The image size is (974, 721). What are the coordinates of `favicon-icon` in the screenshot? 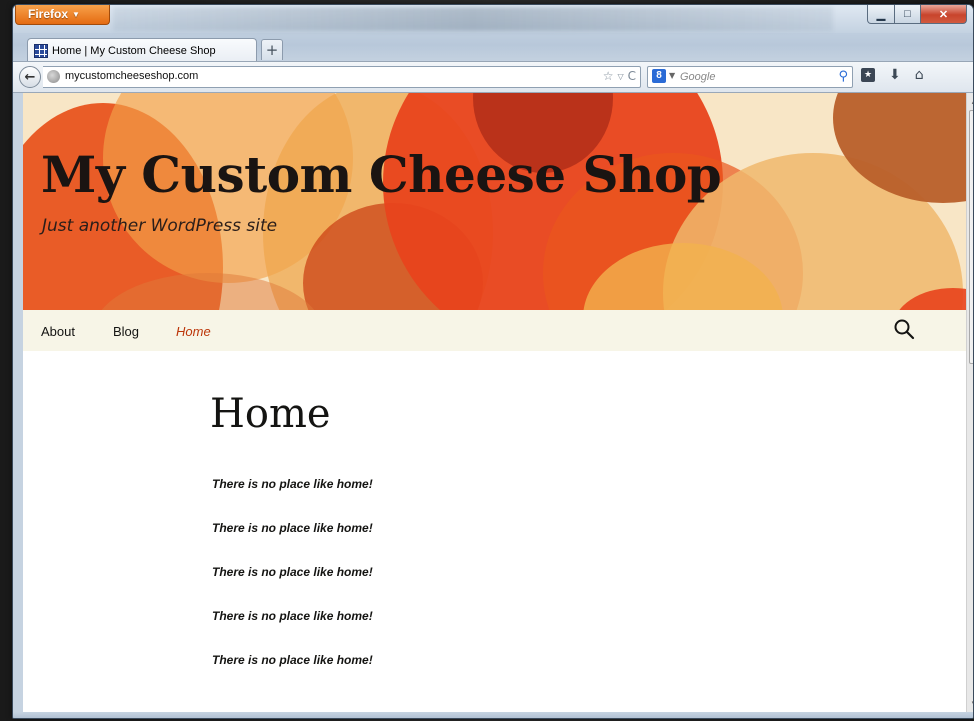 It's located at (41, 50).